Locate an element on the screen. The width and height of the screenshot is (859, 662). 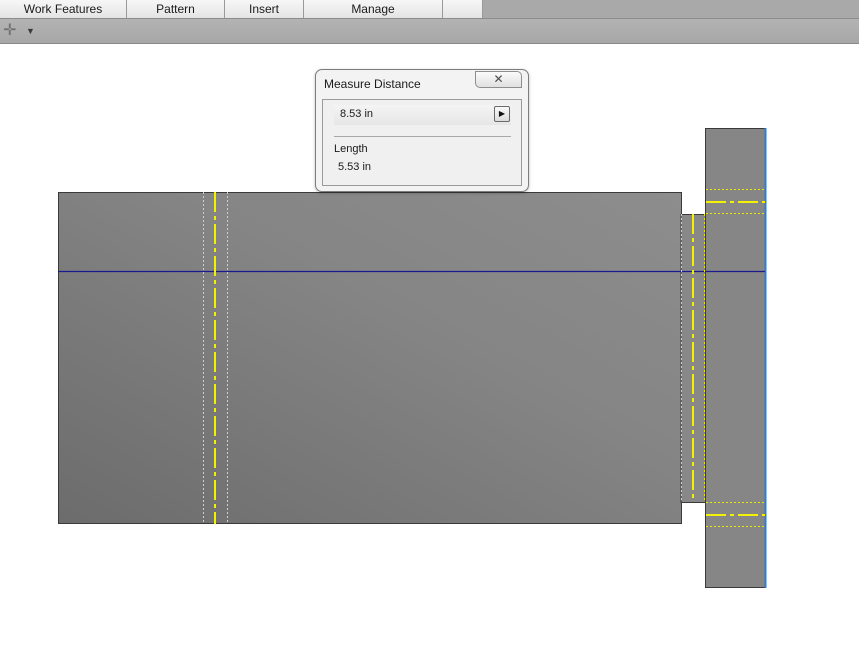
flange-body is located at coordinates (735, 358).